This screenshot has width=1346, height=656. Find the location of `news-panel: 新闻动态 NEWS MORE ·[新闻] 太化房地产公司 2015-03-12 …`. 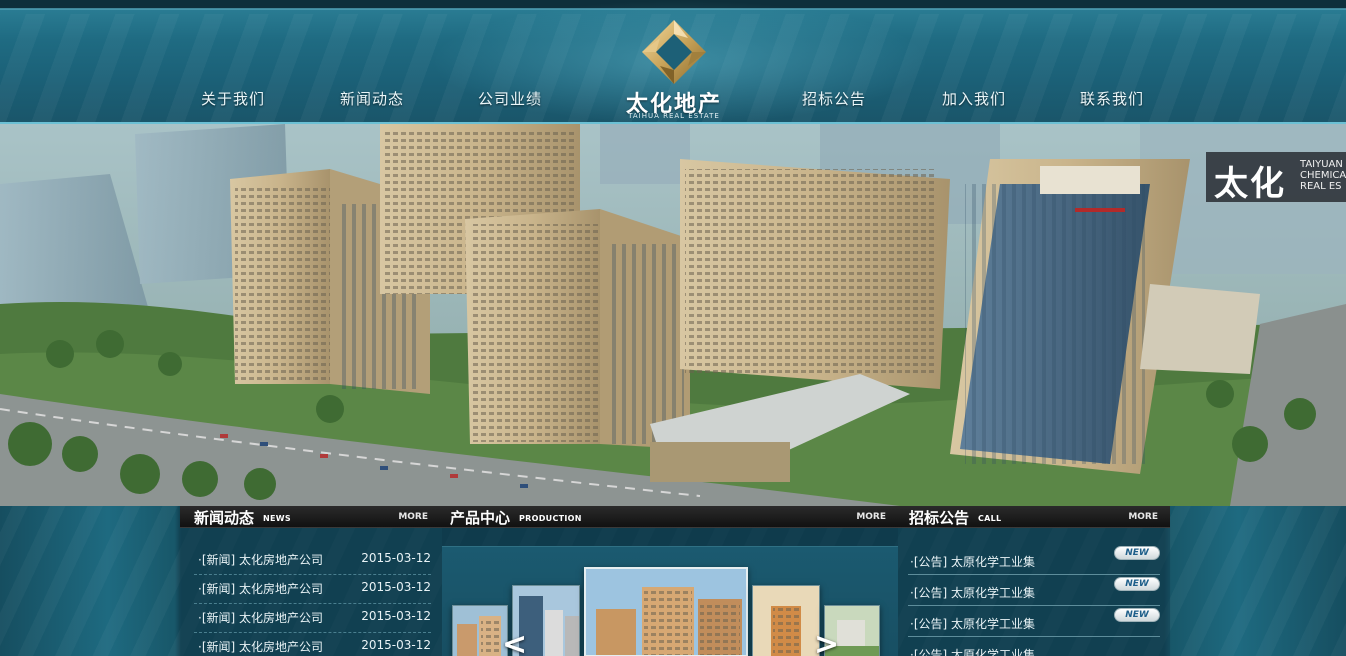

news-panel: 新闻动态 NEWS MORE ·[新闻] 太化房地产公司 2015-03-12 … is located at coordinates (311, 581).